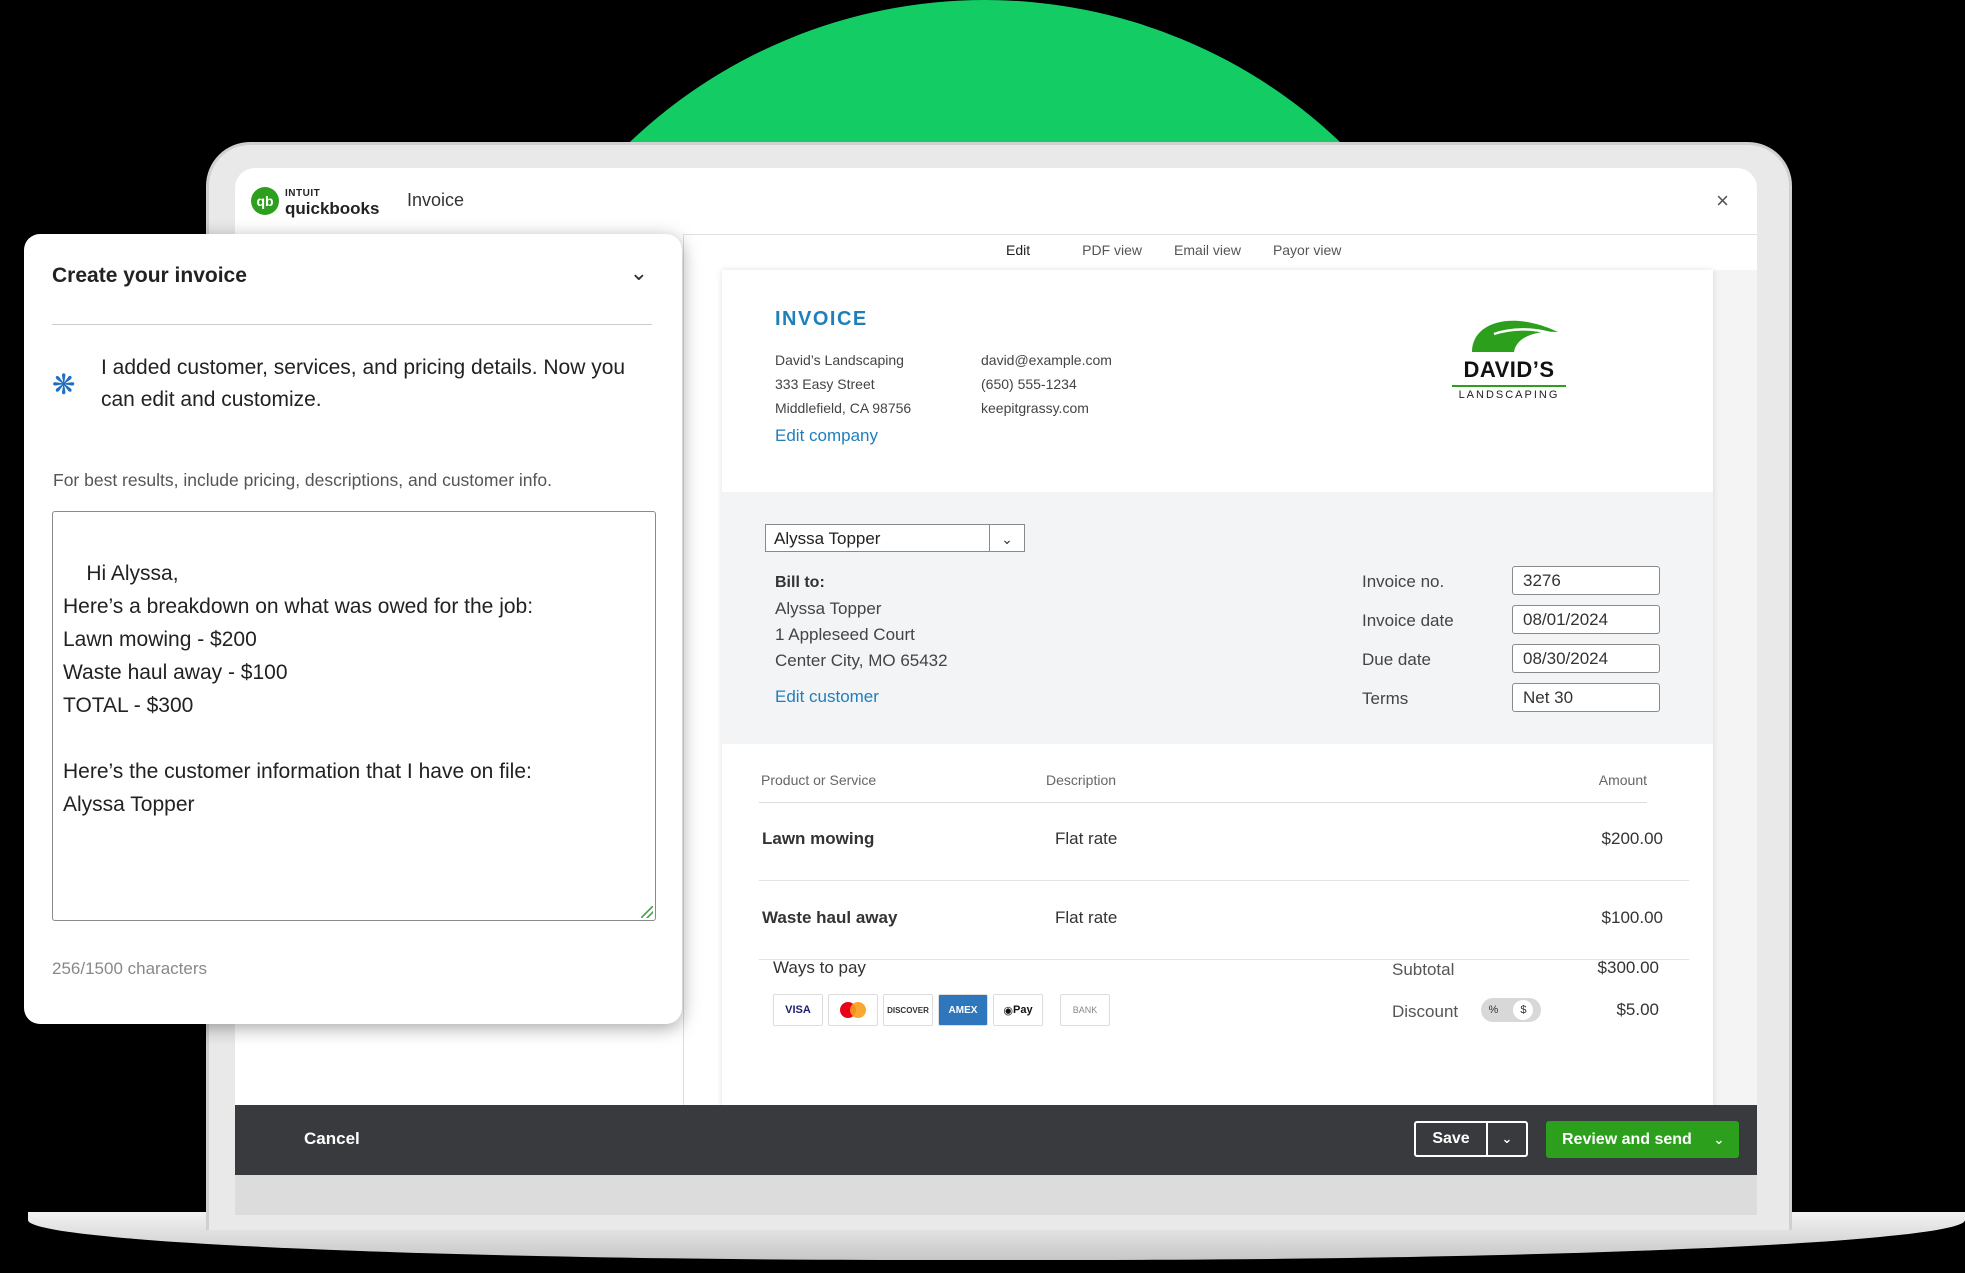  I want to click on contact-website: keepitgrassy.com, so click(1035, 408).